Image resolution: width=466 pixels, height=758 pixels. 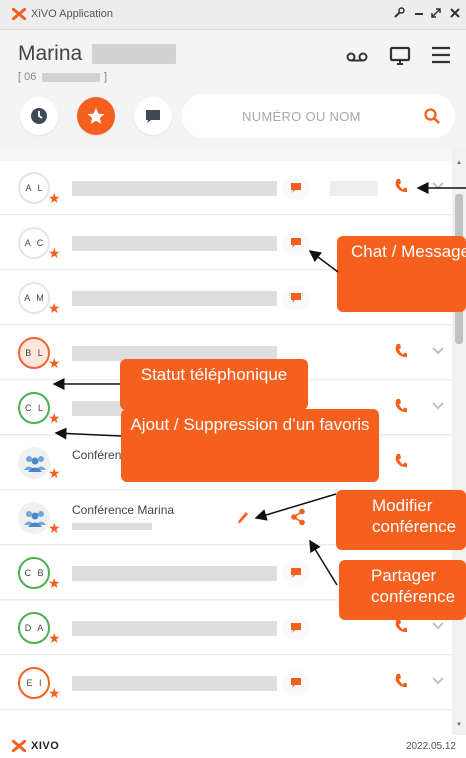 What do you see at coordinates (298, 517) in the screenshot?
I see `share-icon` at bounding box center [298, 517].